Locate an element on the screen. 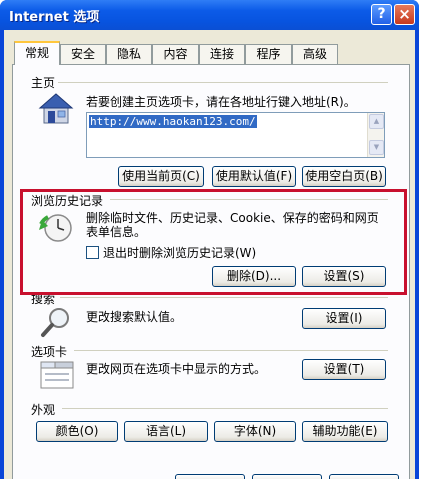 The width and height of the screenshot is (430, 479). tabs-icon is located at coordinates (57, 375).